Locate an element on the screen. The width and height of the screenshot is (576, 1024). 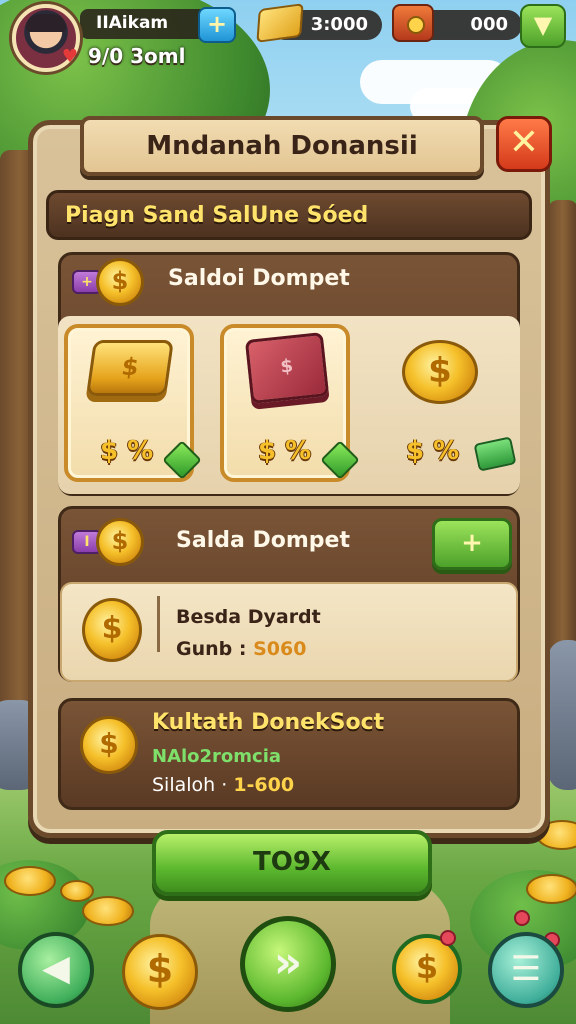
donation-line-1: NAlo2romcia is located at coordinates (217, 756).